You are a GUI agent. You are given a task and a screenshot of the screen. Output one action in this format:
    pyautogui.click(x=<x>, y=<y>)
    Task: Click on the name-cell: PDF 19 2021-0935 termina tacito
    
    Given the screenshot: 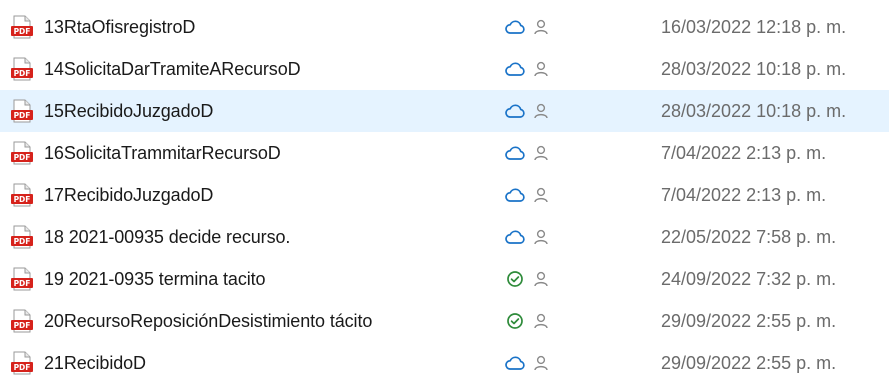 What is the action you would take?
    pyautogui.click(x=138, y=279)
    